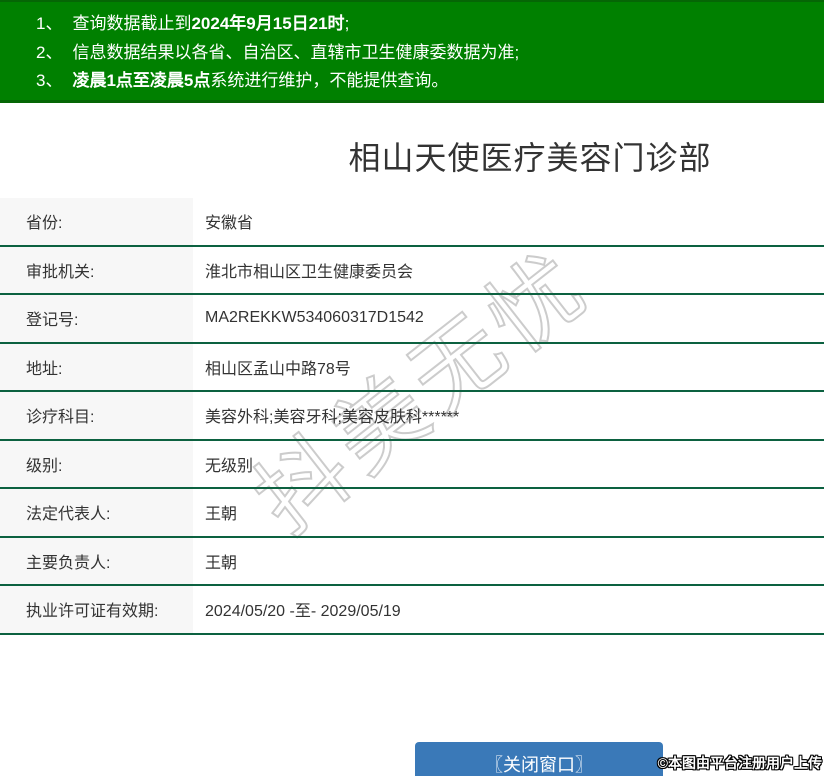  What do you see at coordinates (412, 561) in the screenshot?
I see `table-row-main-person-in-charge: 主要负责人: 王朝` at bounding box center [412, 561].